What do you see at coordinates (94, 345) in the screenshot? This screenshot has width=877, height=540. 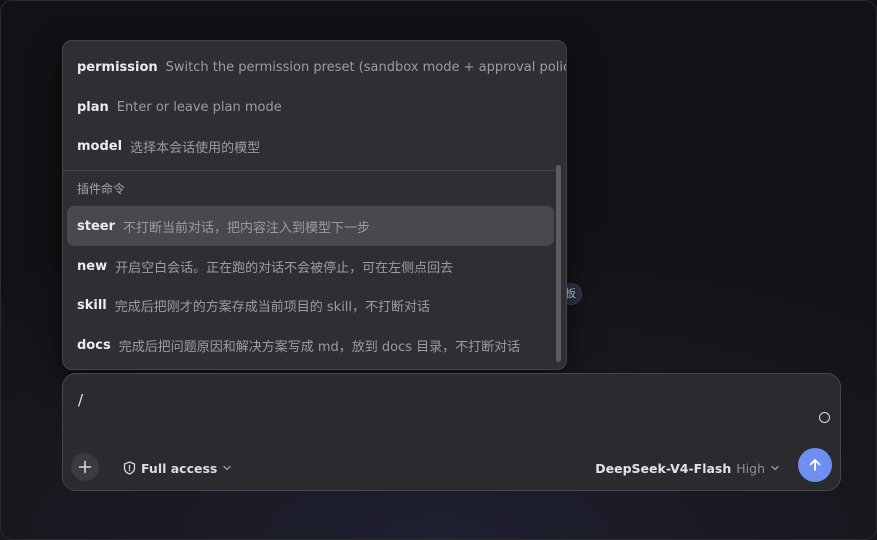 I see `command-name: docs` at bounding box center [94, 345].